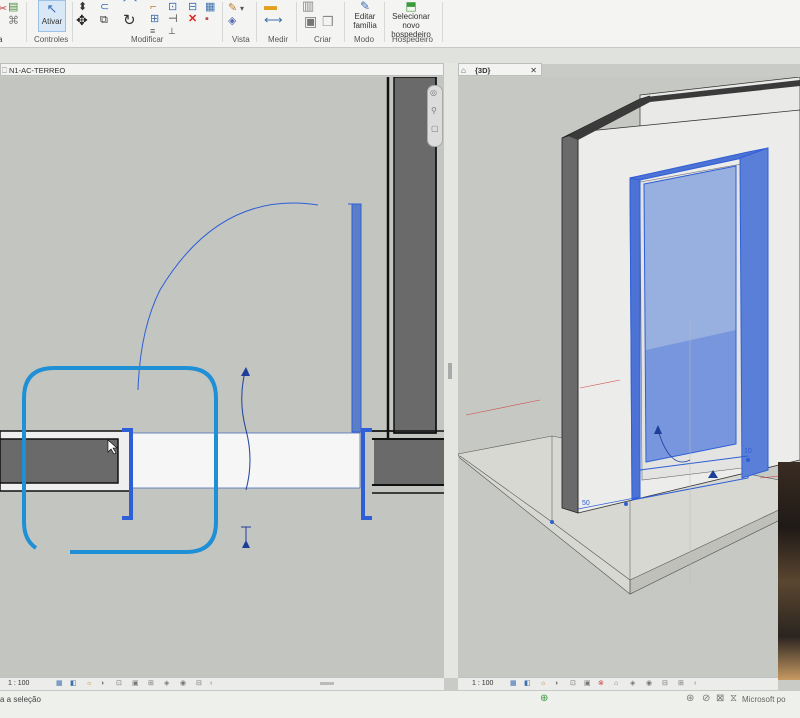  Describe the element at coordinates (435, 128) in the screenshot. I see `zoom-region-icon: ▢` at that location.